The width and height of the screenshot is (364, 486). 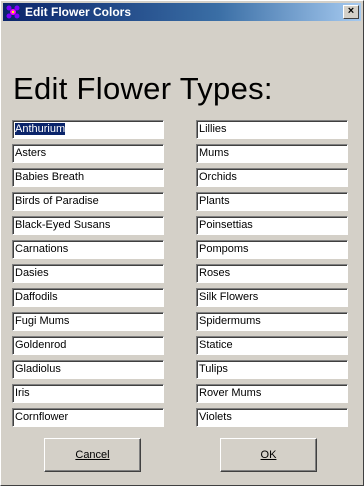 What do you see at coordinates (88, 369) in the screenshot?
I see `flower-field-left-11: Gladiolus` at bounding box center [88, 369].